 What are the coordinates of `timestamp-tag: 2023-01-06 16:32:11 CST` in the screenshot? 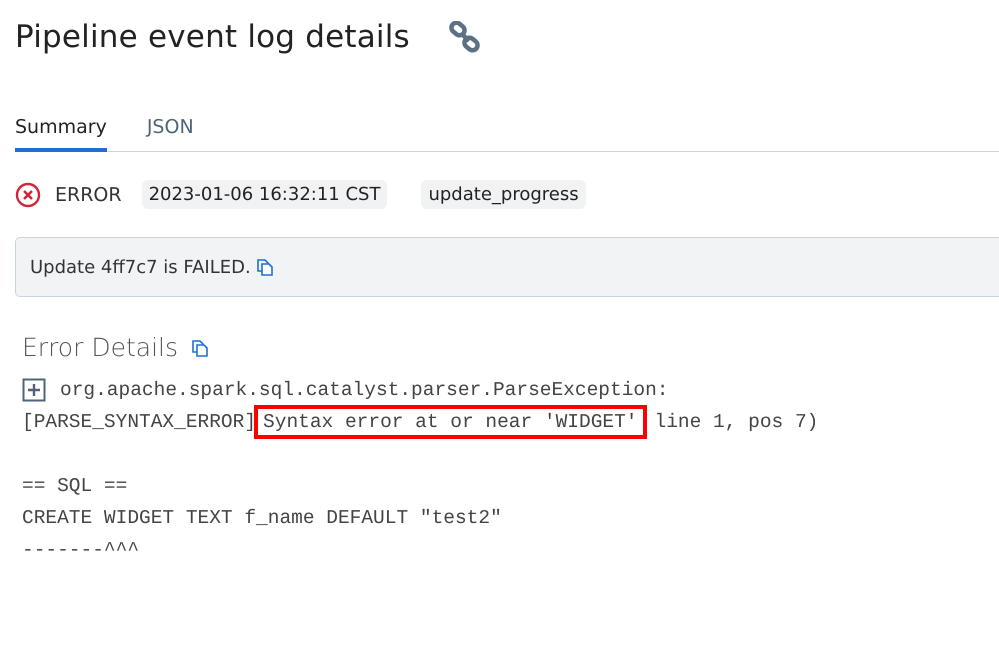 It's located at (265, 194).